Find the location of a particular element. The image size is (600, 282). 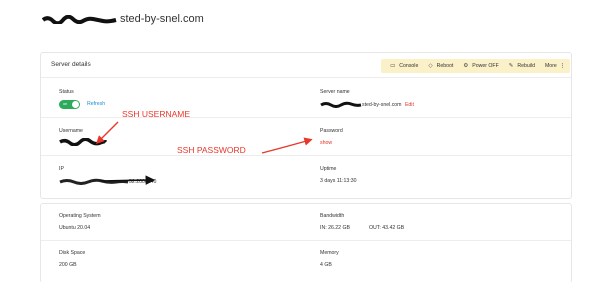

os-label: Operating System is located at coordinates (80, 216).